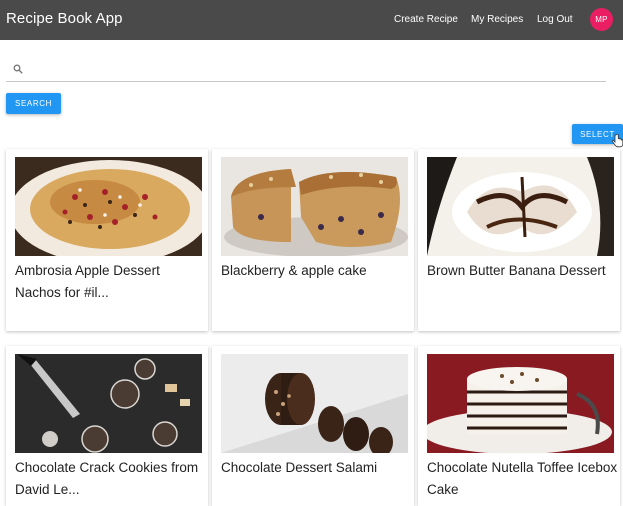  I want to click on recipe-card: Brown Butter Banana Dessert, so click(519, 240).